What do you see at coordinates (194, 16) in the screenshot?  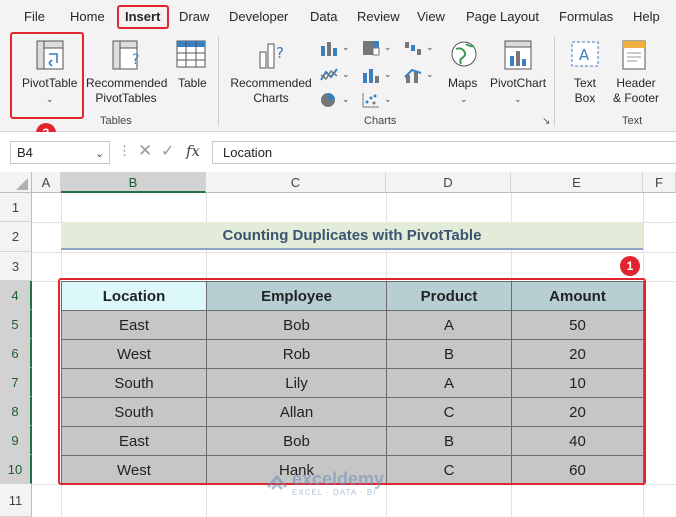 I see `menu-draw: Draw` at bounding box center [194, 16].